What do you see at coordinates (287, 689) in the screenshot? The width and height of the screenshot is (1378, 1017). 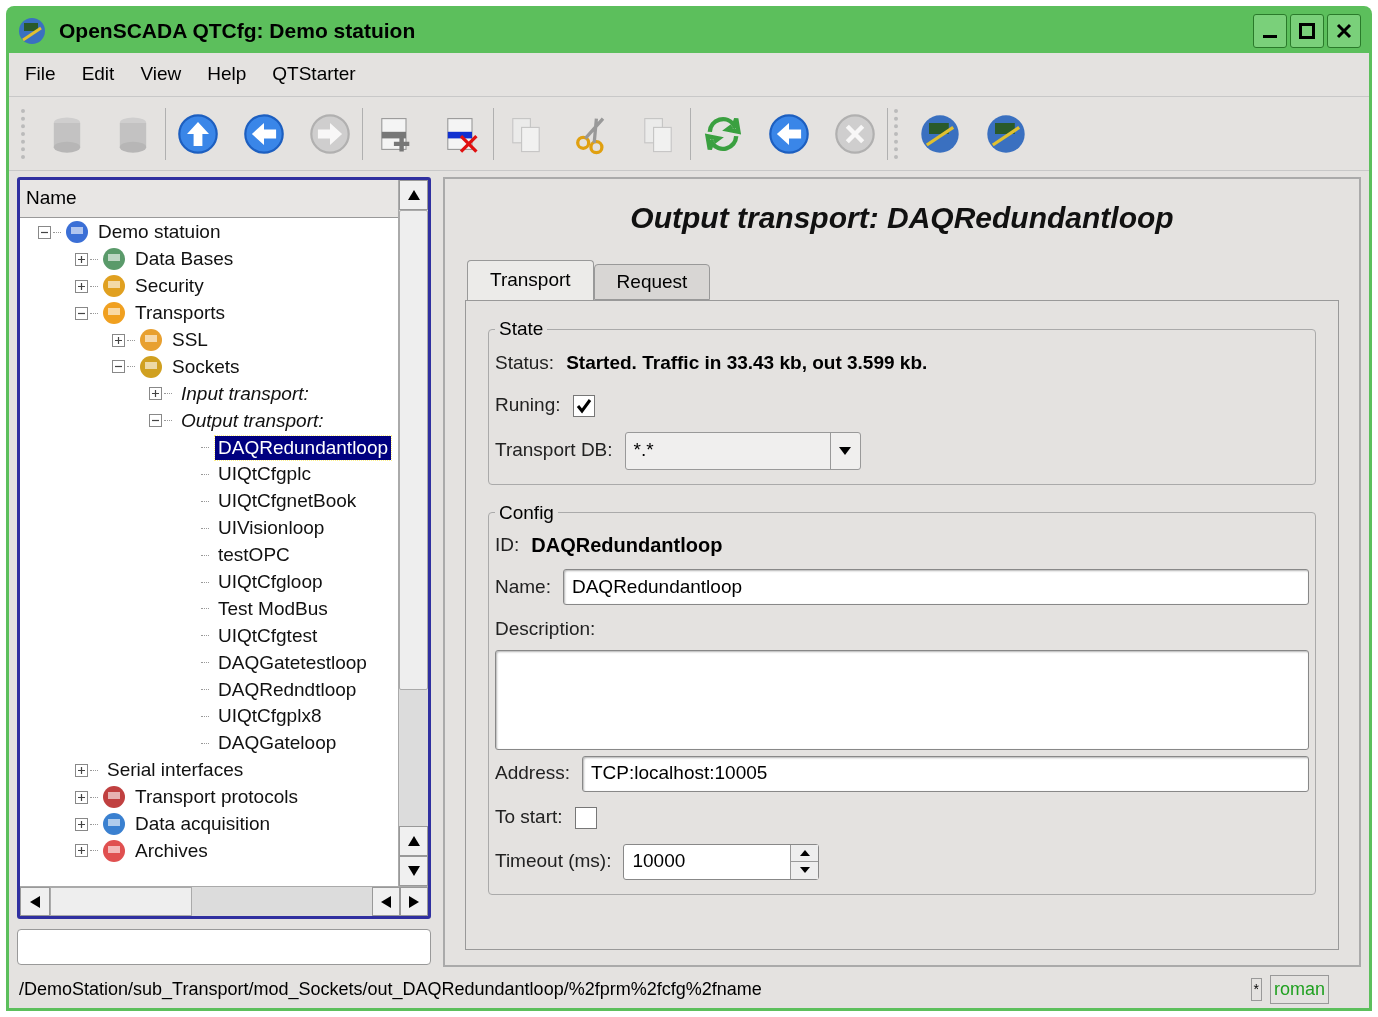 I see `tree-item: DAQRedndtloop` at bounding box center [287, 689].